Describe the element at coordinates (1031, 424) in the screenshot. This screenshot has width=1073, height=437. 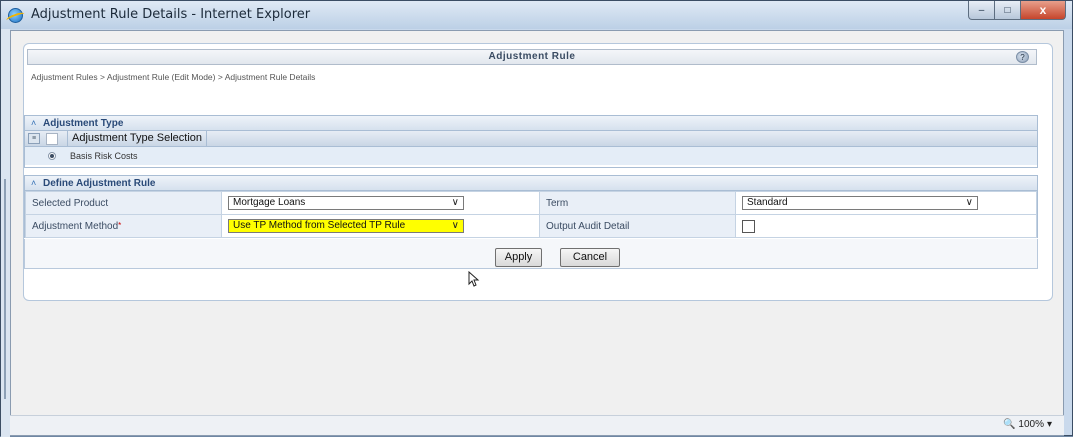
I see `zoom-level: 100%` at that location.